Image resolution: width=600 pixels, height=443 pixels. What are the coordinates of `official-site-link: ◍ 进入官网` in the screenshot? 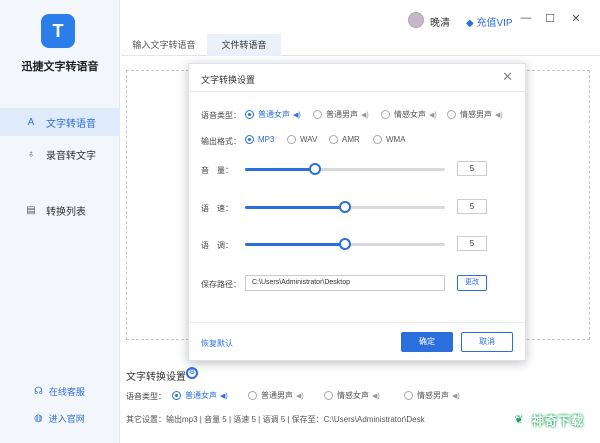 It's located at (59, 418).